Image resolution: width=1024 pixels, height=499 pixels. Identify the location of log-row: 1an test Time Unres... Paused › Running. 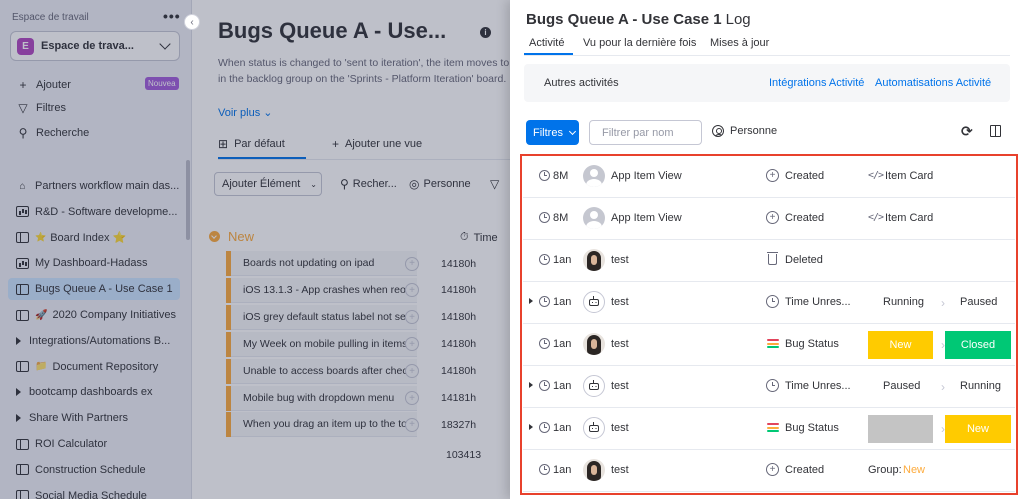
(769, 387).